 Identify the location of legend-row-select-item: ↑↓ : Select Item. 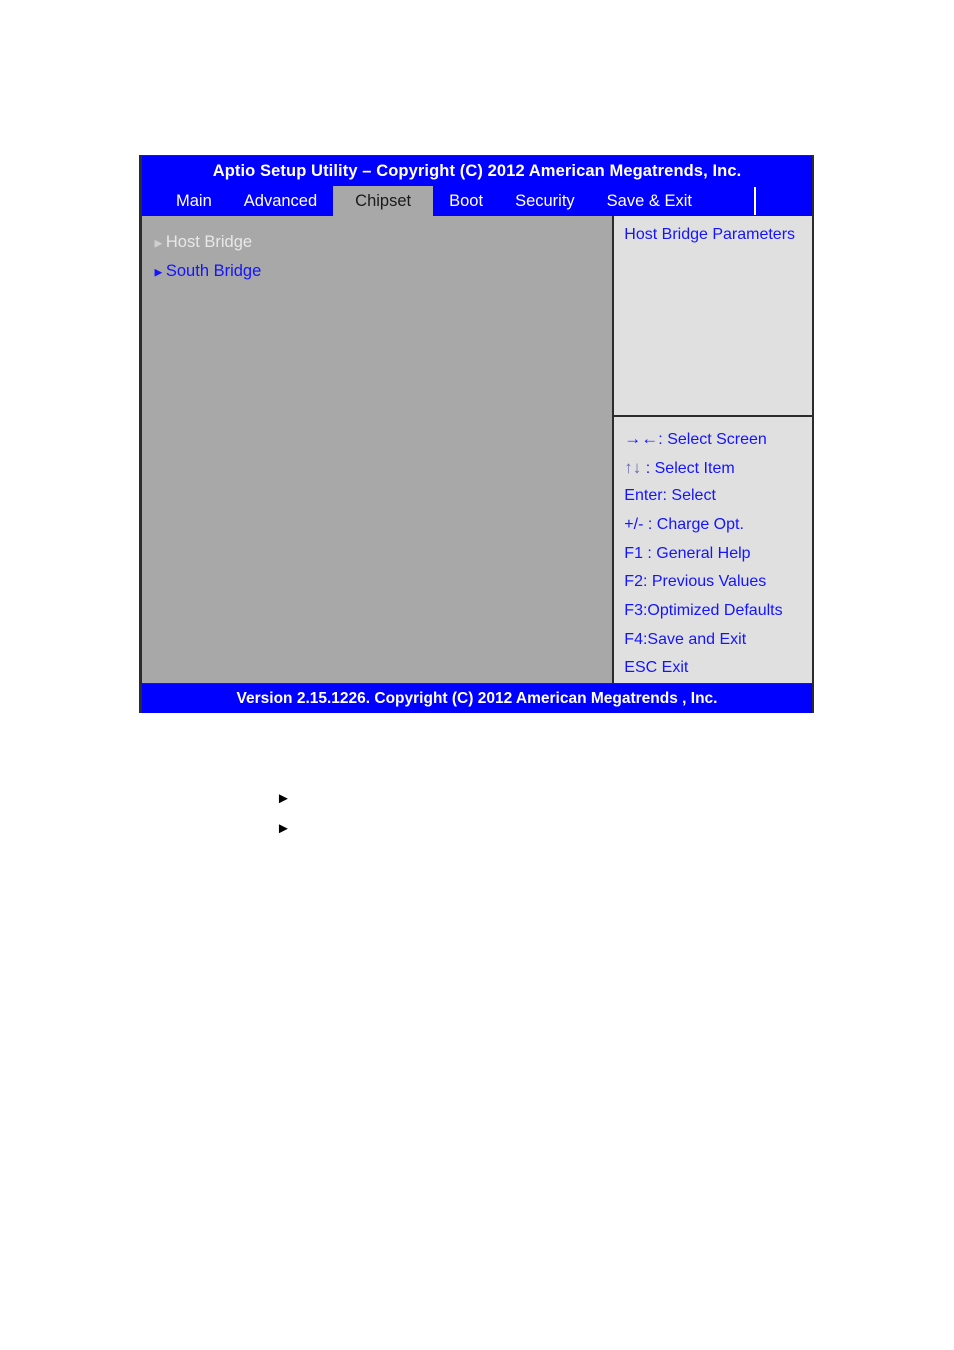
(714, 468).